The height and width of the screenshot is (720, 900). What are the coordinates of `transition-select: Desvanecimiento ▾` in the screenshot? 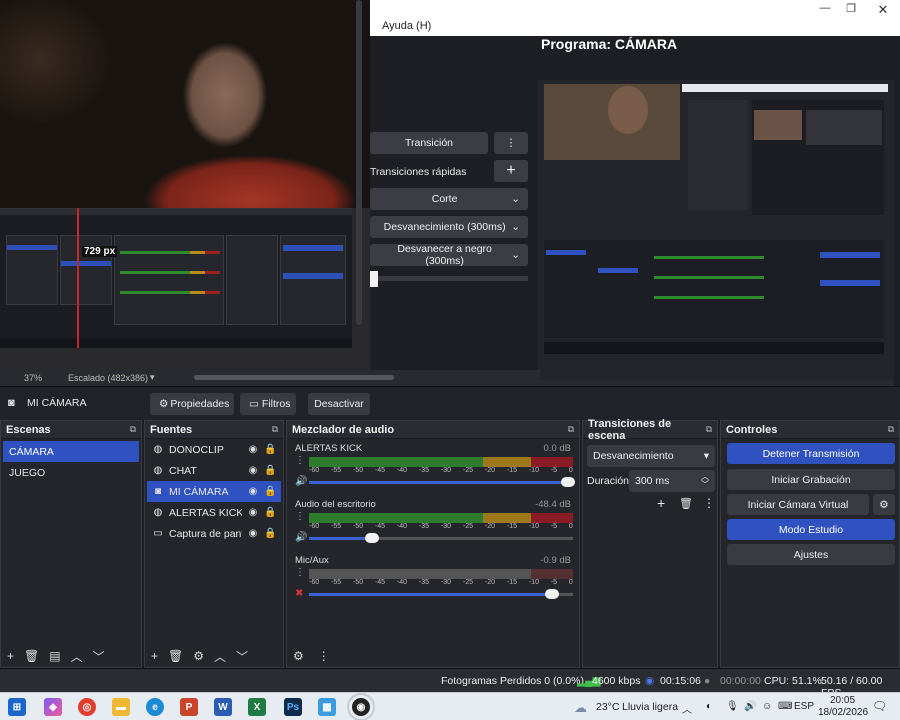 It's located at (651, 456).